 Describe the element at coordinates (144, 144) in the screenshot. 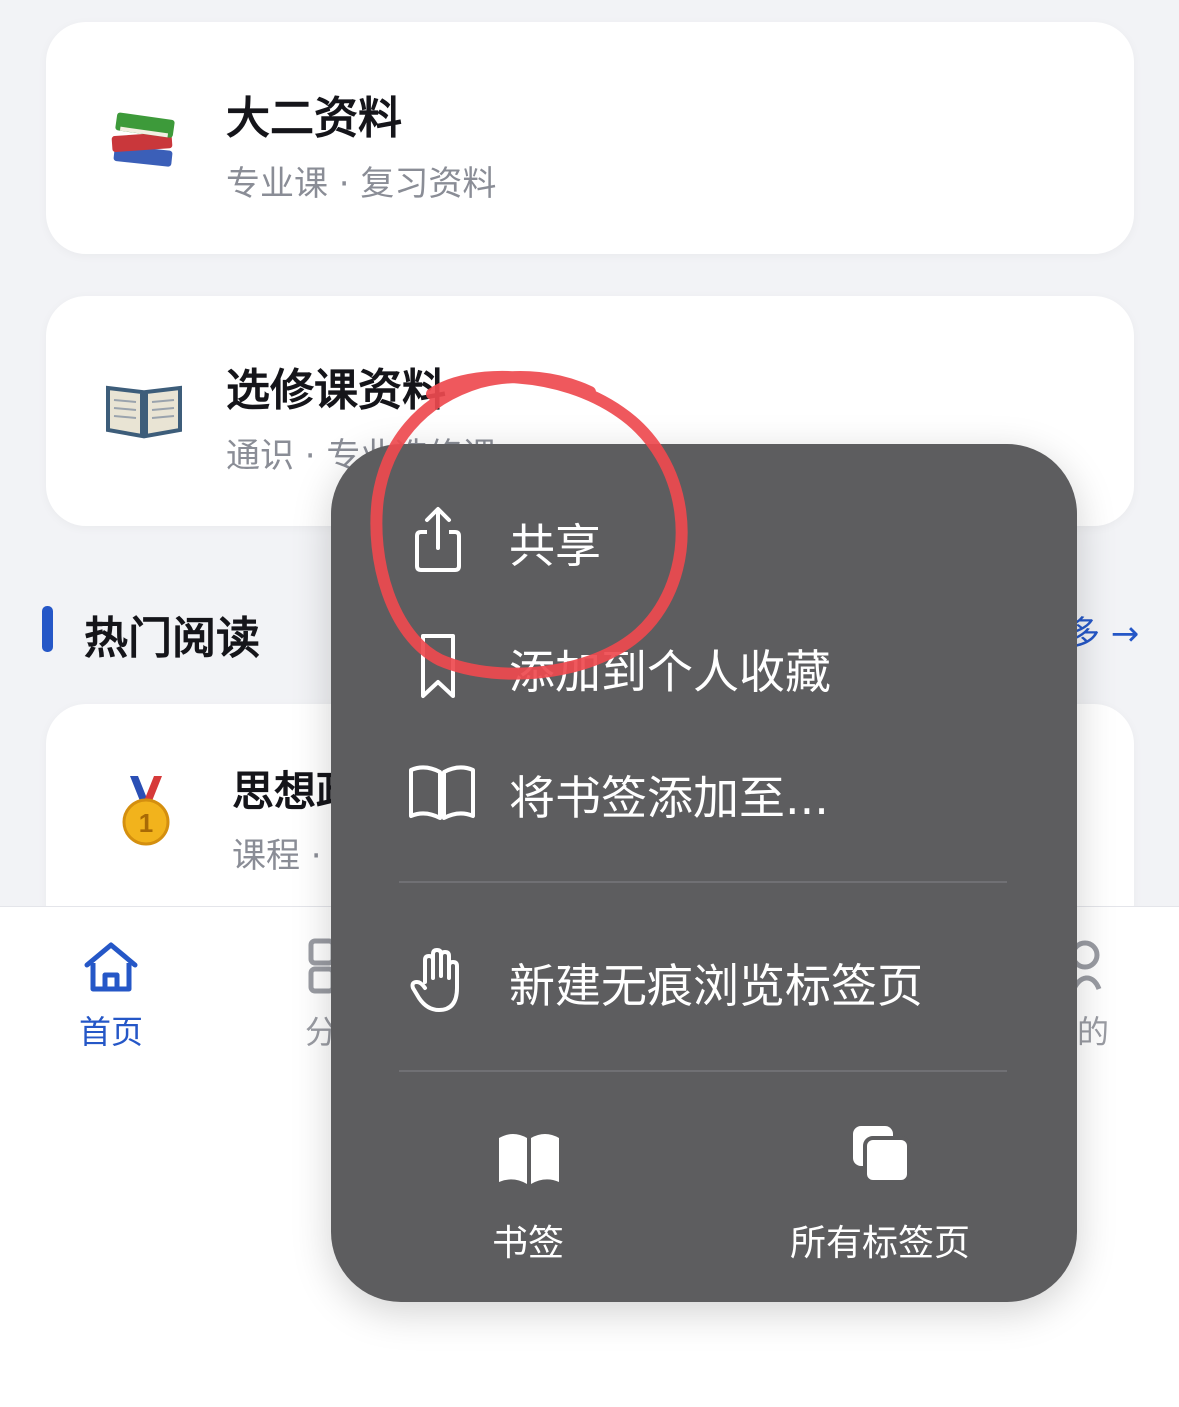

I see `books-emoji-icon` at that location.